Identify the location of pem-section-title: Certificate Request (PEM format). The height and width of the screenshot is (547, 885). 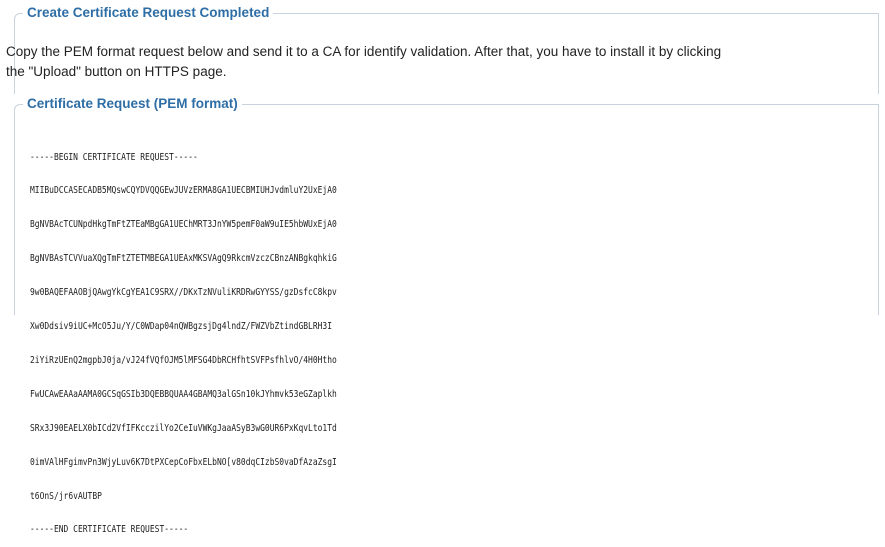
(132, 104).